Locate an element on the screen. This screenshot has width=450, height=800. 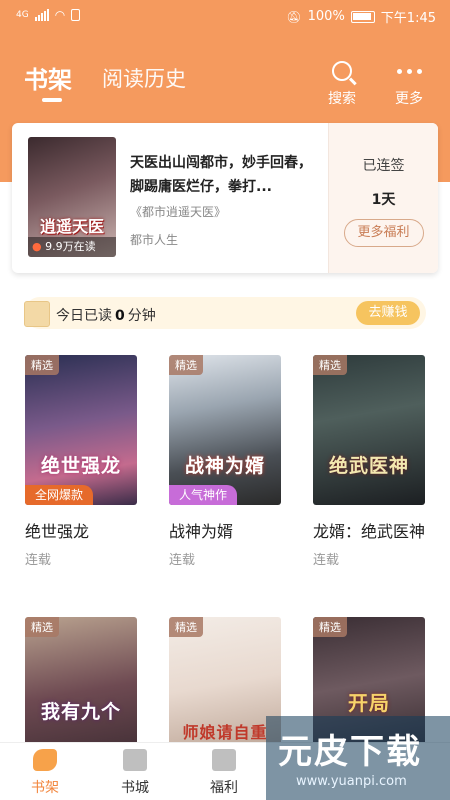
book-item: 精选 绝武医神 龙婿：绝武医神 连载 is located at coordinates (369, 461).